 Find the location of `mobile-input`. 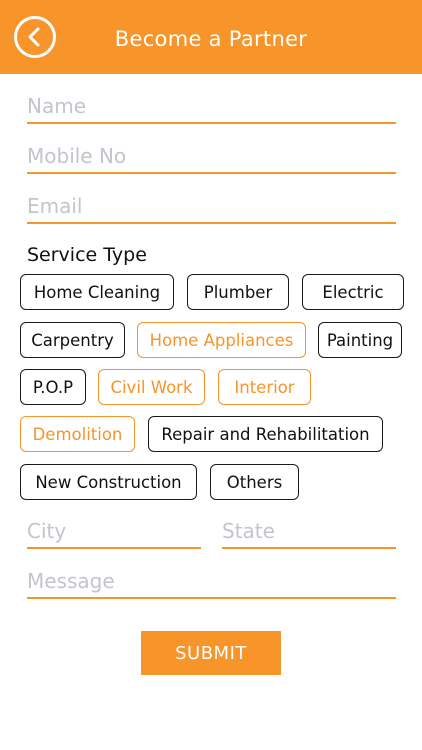

mobile-input is located at coordinates (211, 157).